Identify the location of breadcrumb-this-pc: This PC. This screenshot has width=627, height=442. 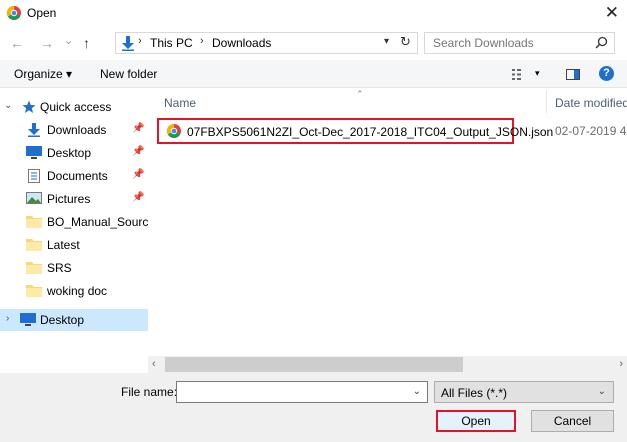
(171, 43).